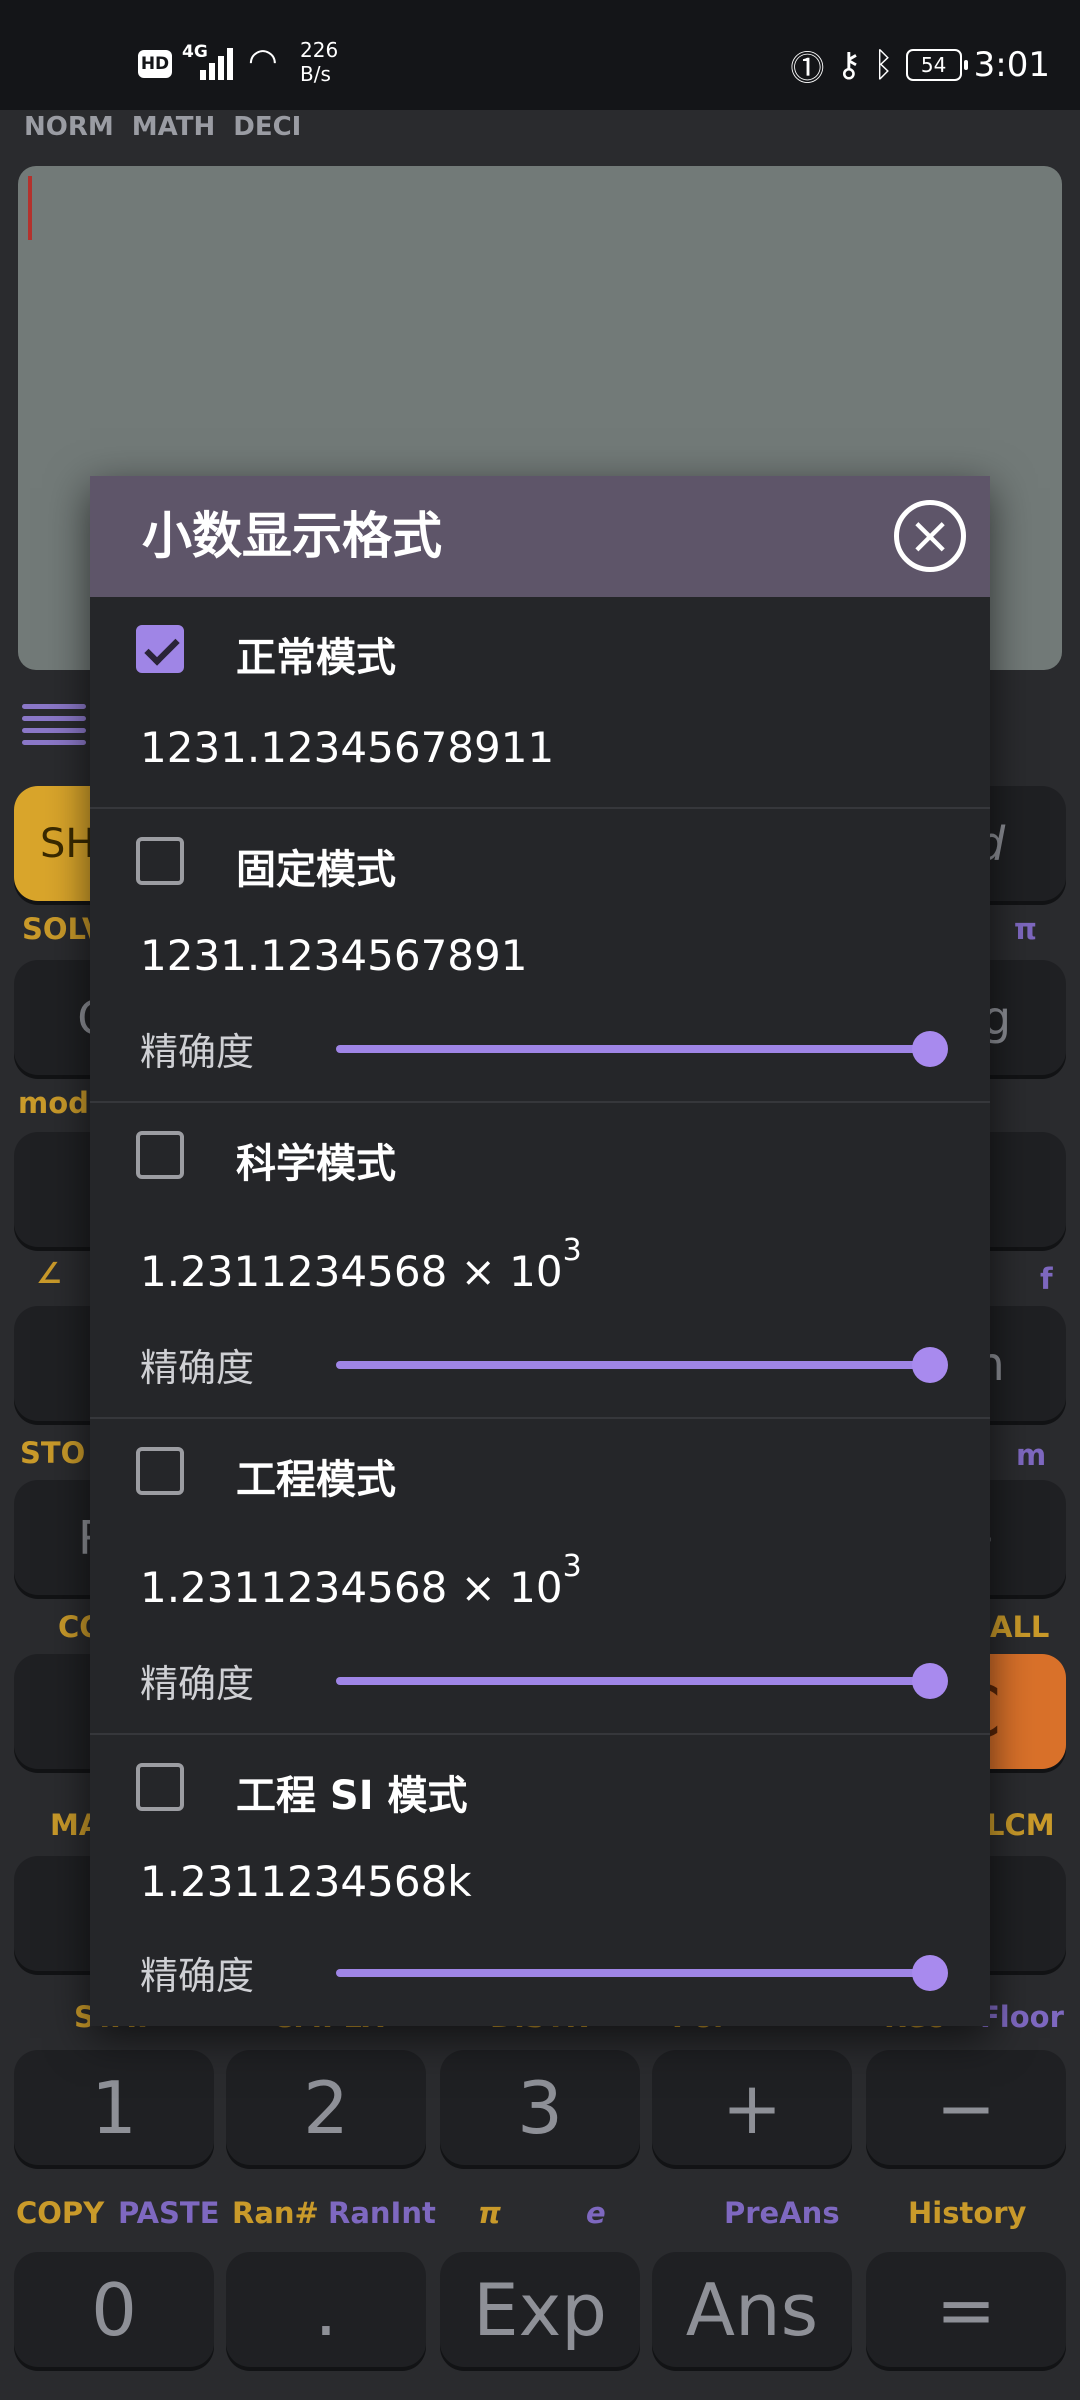  I want to click on paste-label: PASTE, so click(169, 2213).